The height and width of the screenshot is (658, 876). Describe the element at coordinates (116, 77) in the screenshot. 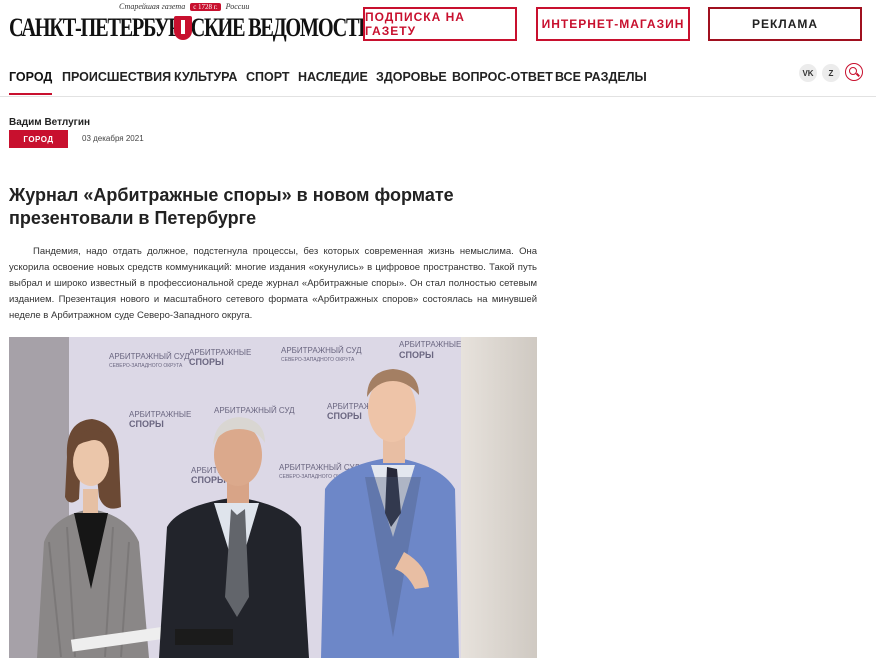

I see `nav-item-incidents: ПРОИСШЕСТВИЯ` at that location.